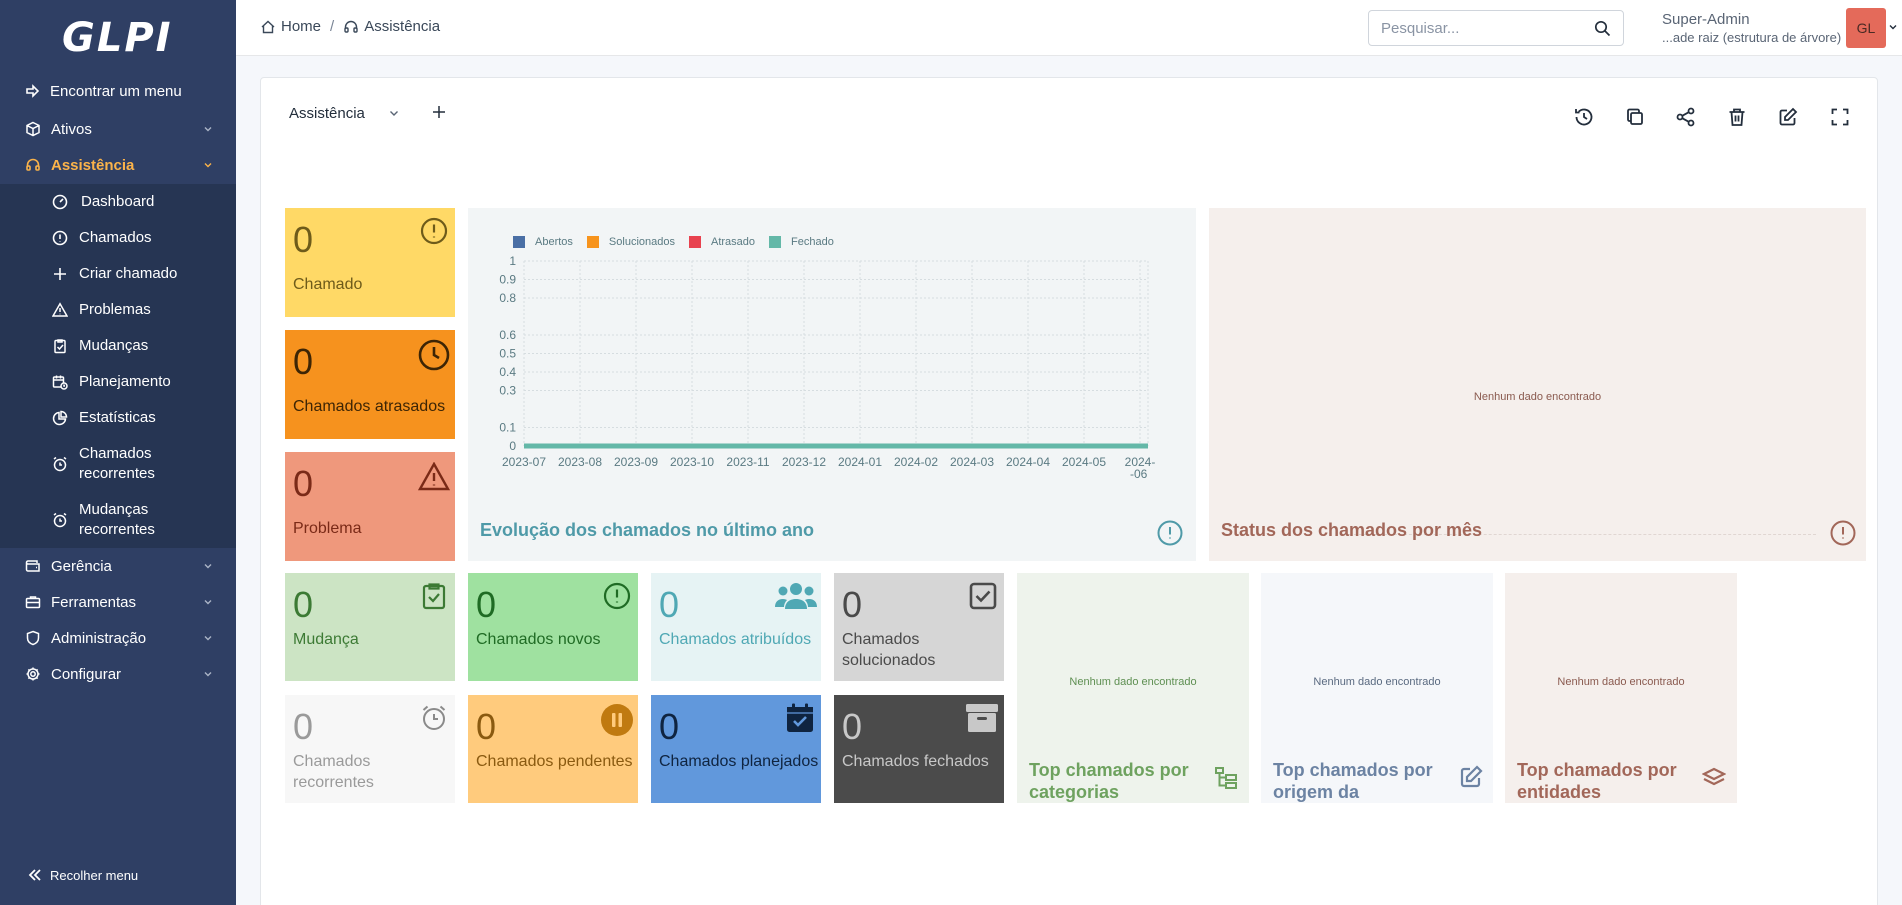  What do you see at coordinates (301, 26) in the screenshot?
I see `breadcrumb-home: Home` at bounding box center [301, 26].